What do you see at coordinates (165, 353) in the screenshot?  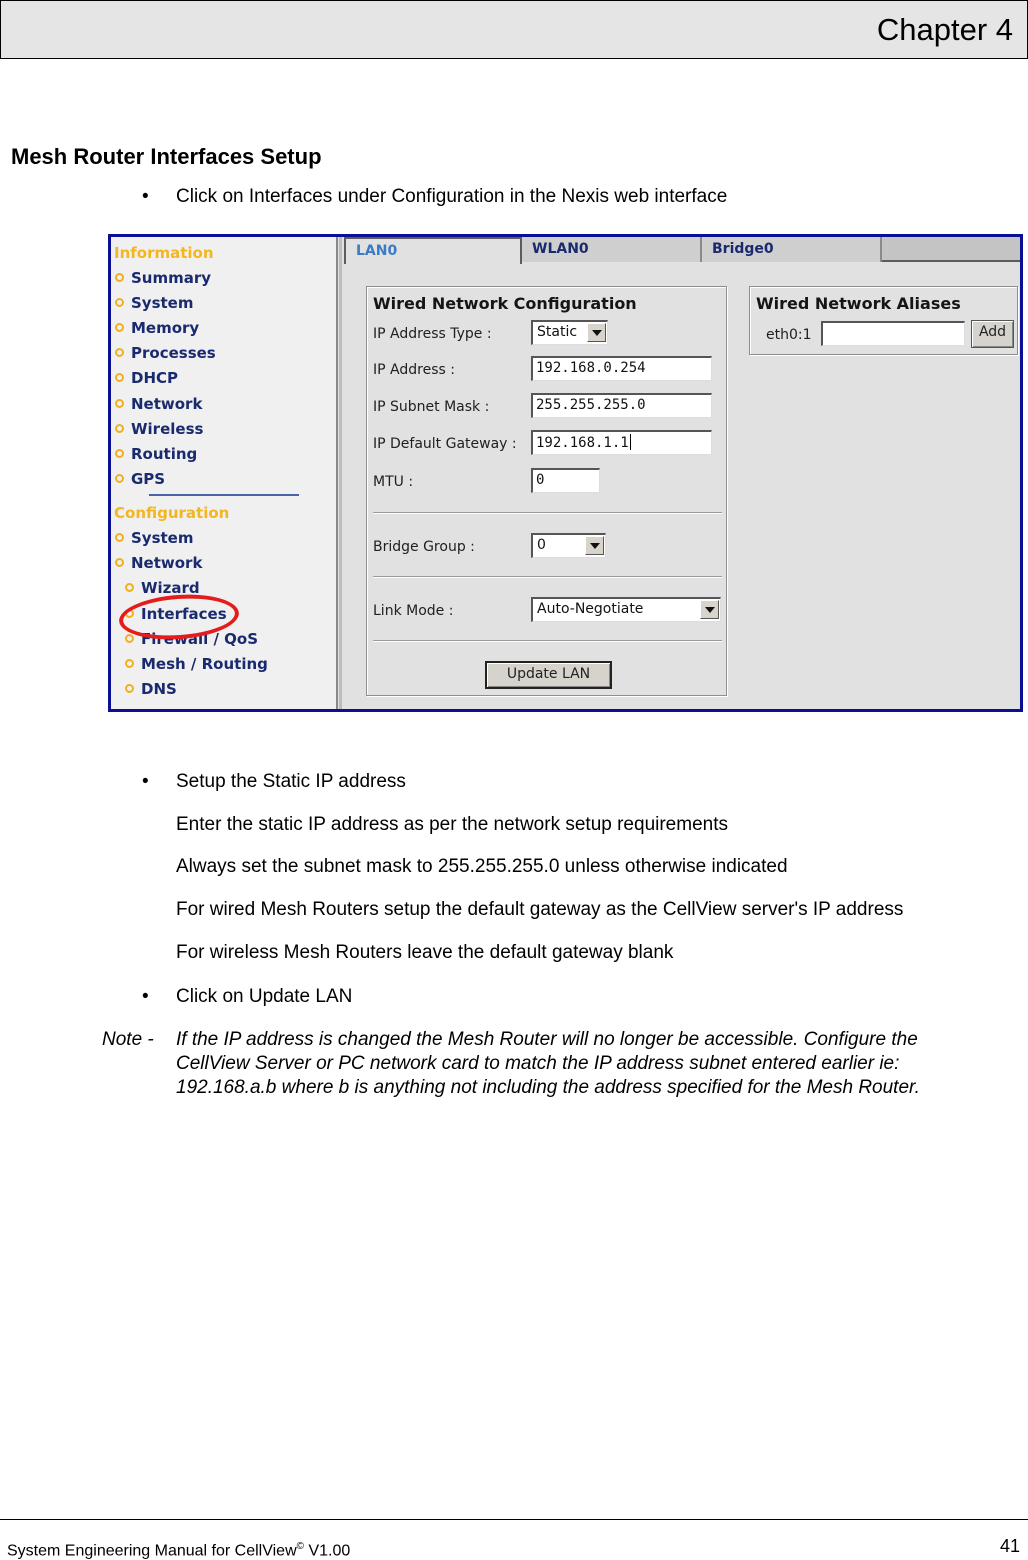 I see `sidebar-item-processes: Processes` at bounding box center [165, 353].